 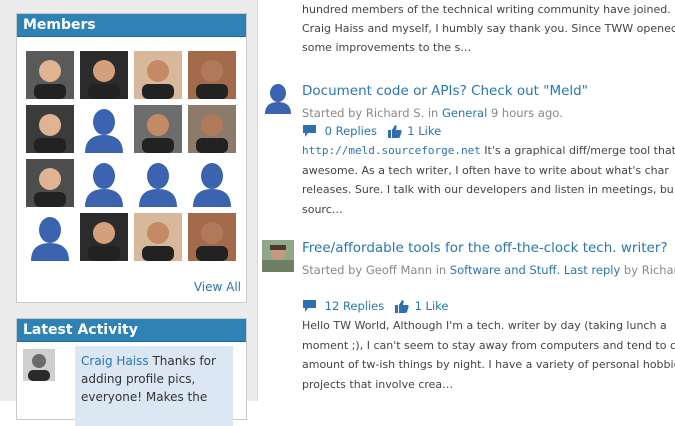 What do you see at coordinates (445, 91) in the screenshot?
I see `post-title-link: Document code or APIs? Check out "Meld"` at bounding box center [445, 91].